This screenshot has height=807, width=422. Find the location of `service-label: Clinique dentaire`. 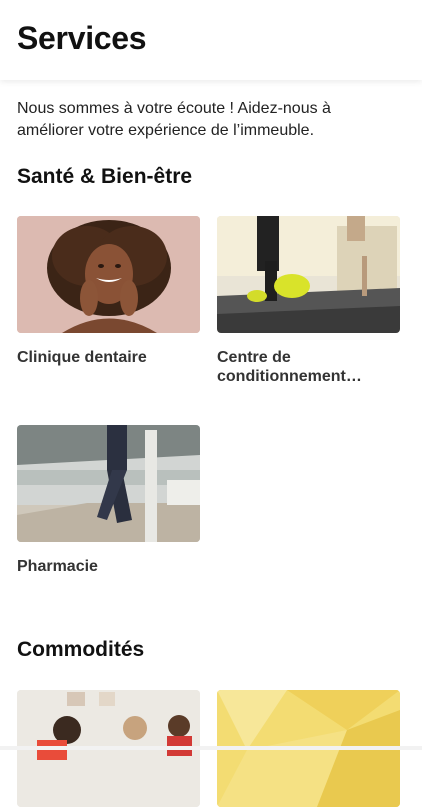

service-label: Clinique dentaire is located at coordinates (82, 357).